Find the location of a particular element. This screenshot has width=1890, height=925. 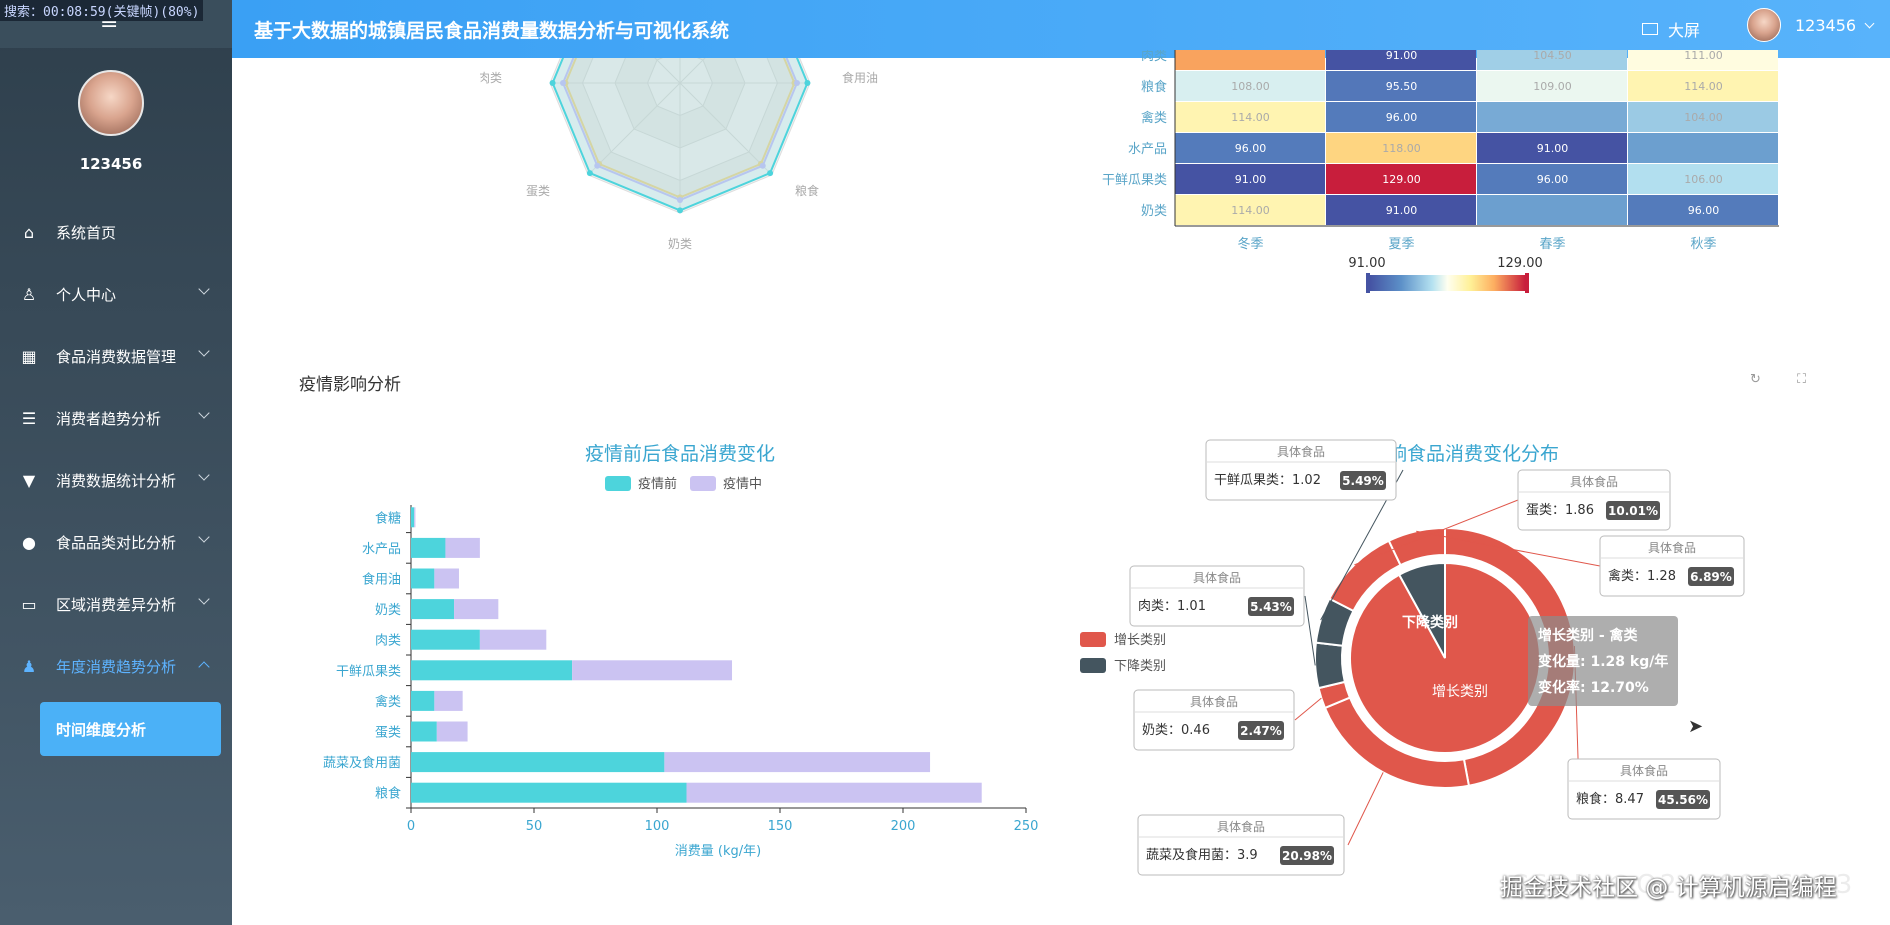

bar-x-tick-label: 200 is located at coordinates (903, 826).